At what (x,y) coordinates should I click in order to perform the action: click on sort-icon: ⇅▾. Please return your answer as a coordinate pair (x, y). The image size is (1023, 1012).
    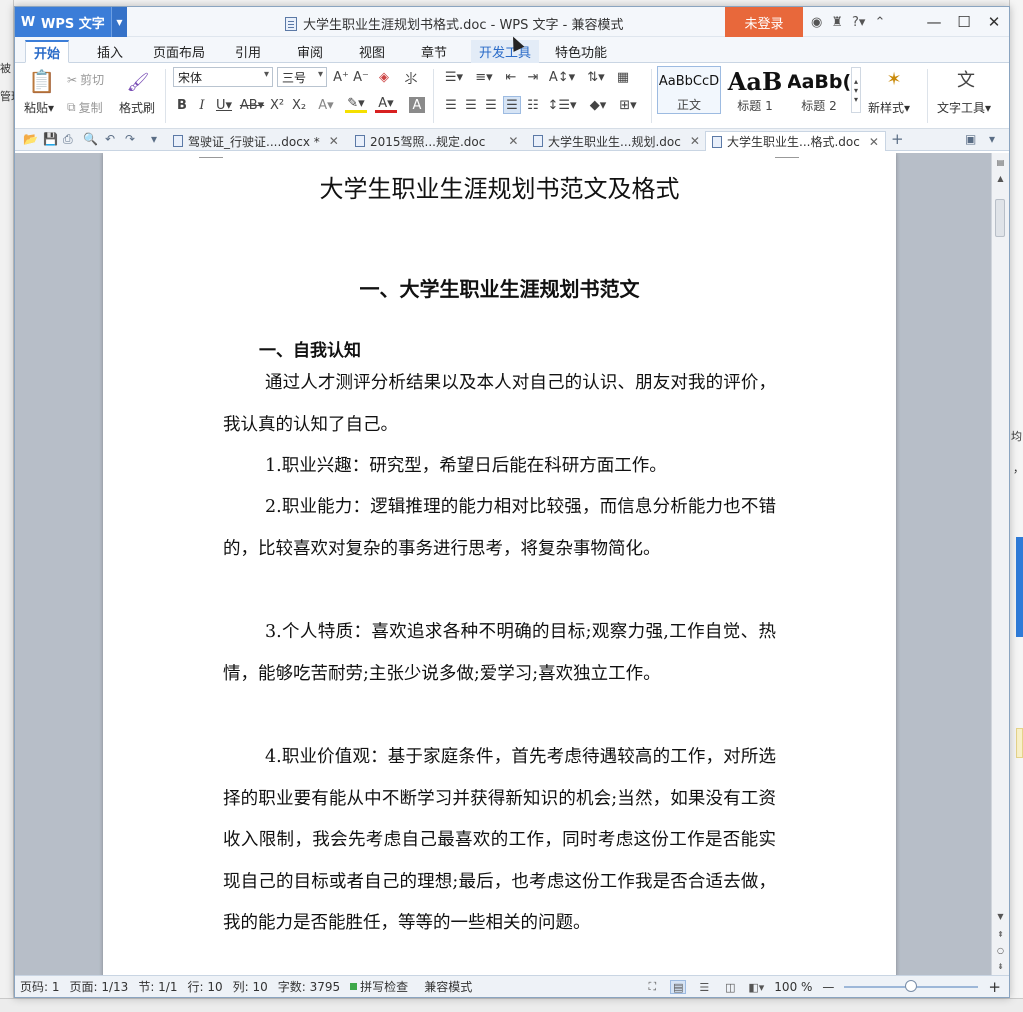
    Looking at the image, I should click on (596, 77).